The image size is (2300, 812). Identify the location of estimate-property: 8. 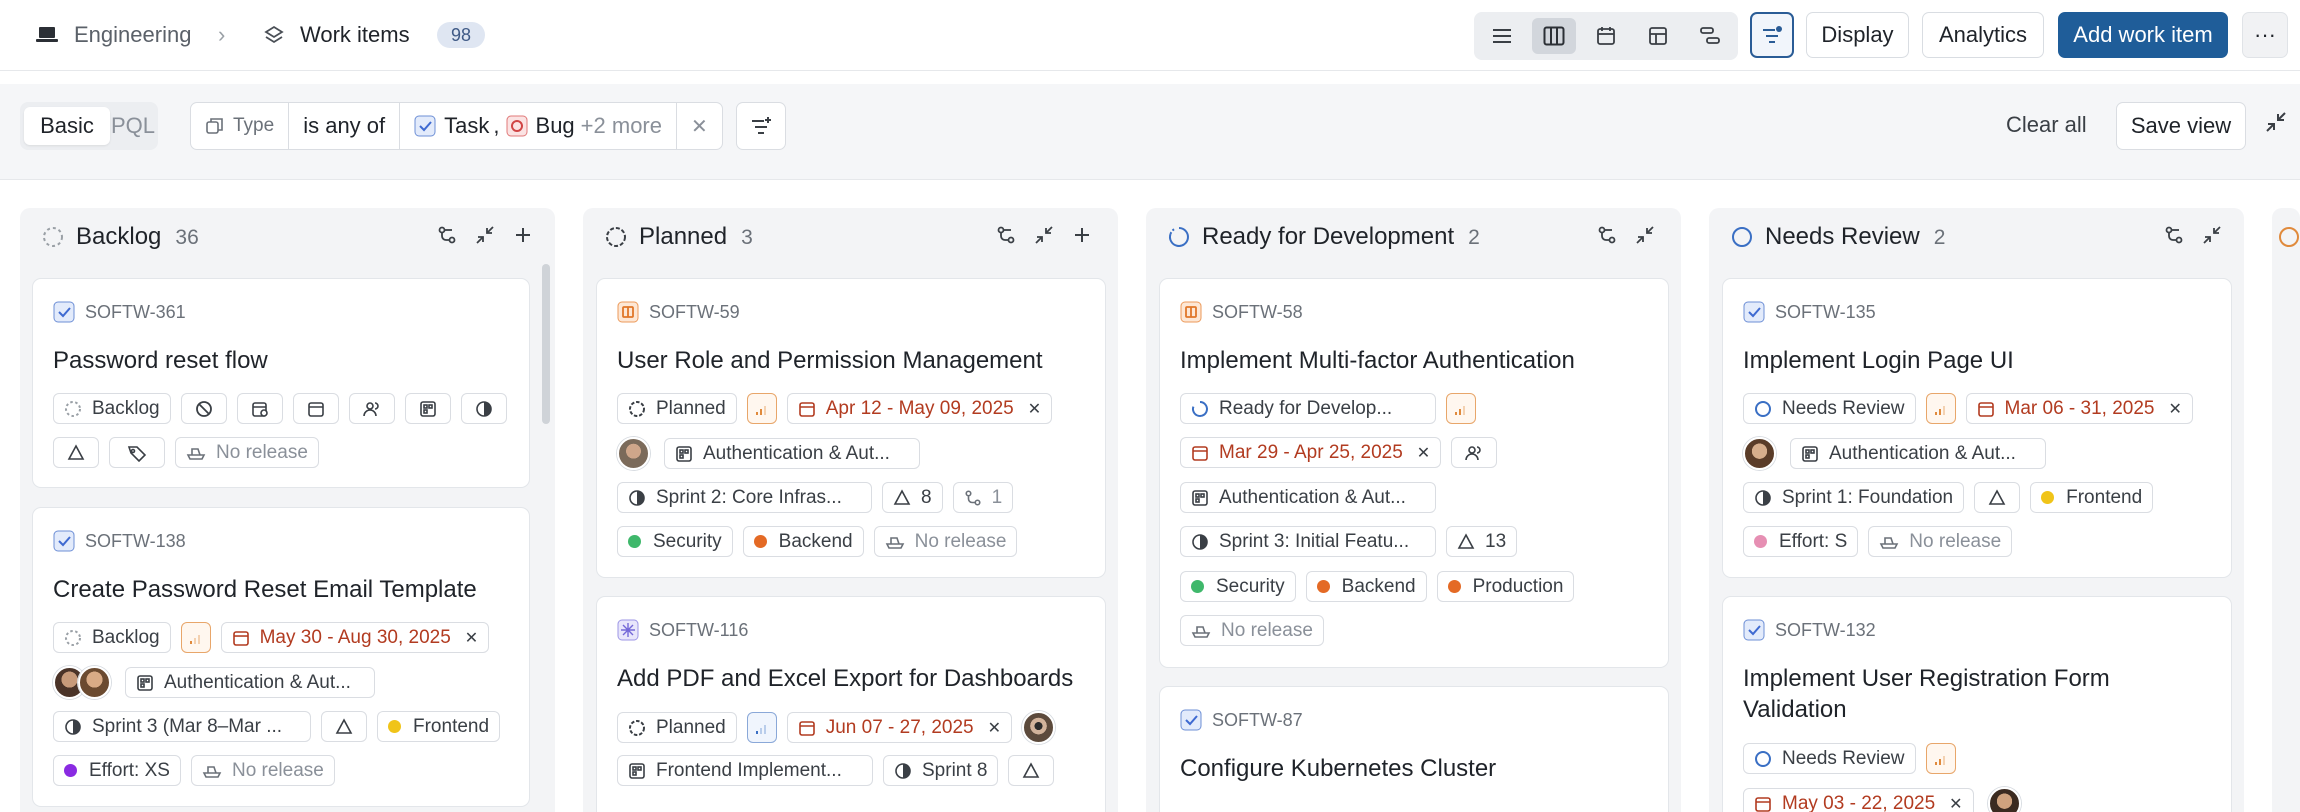
(912, 497).